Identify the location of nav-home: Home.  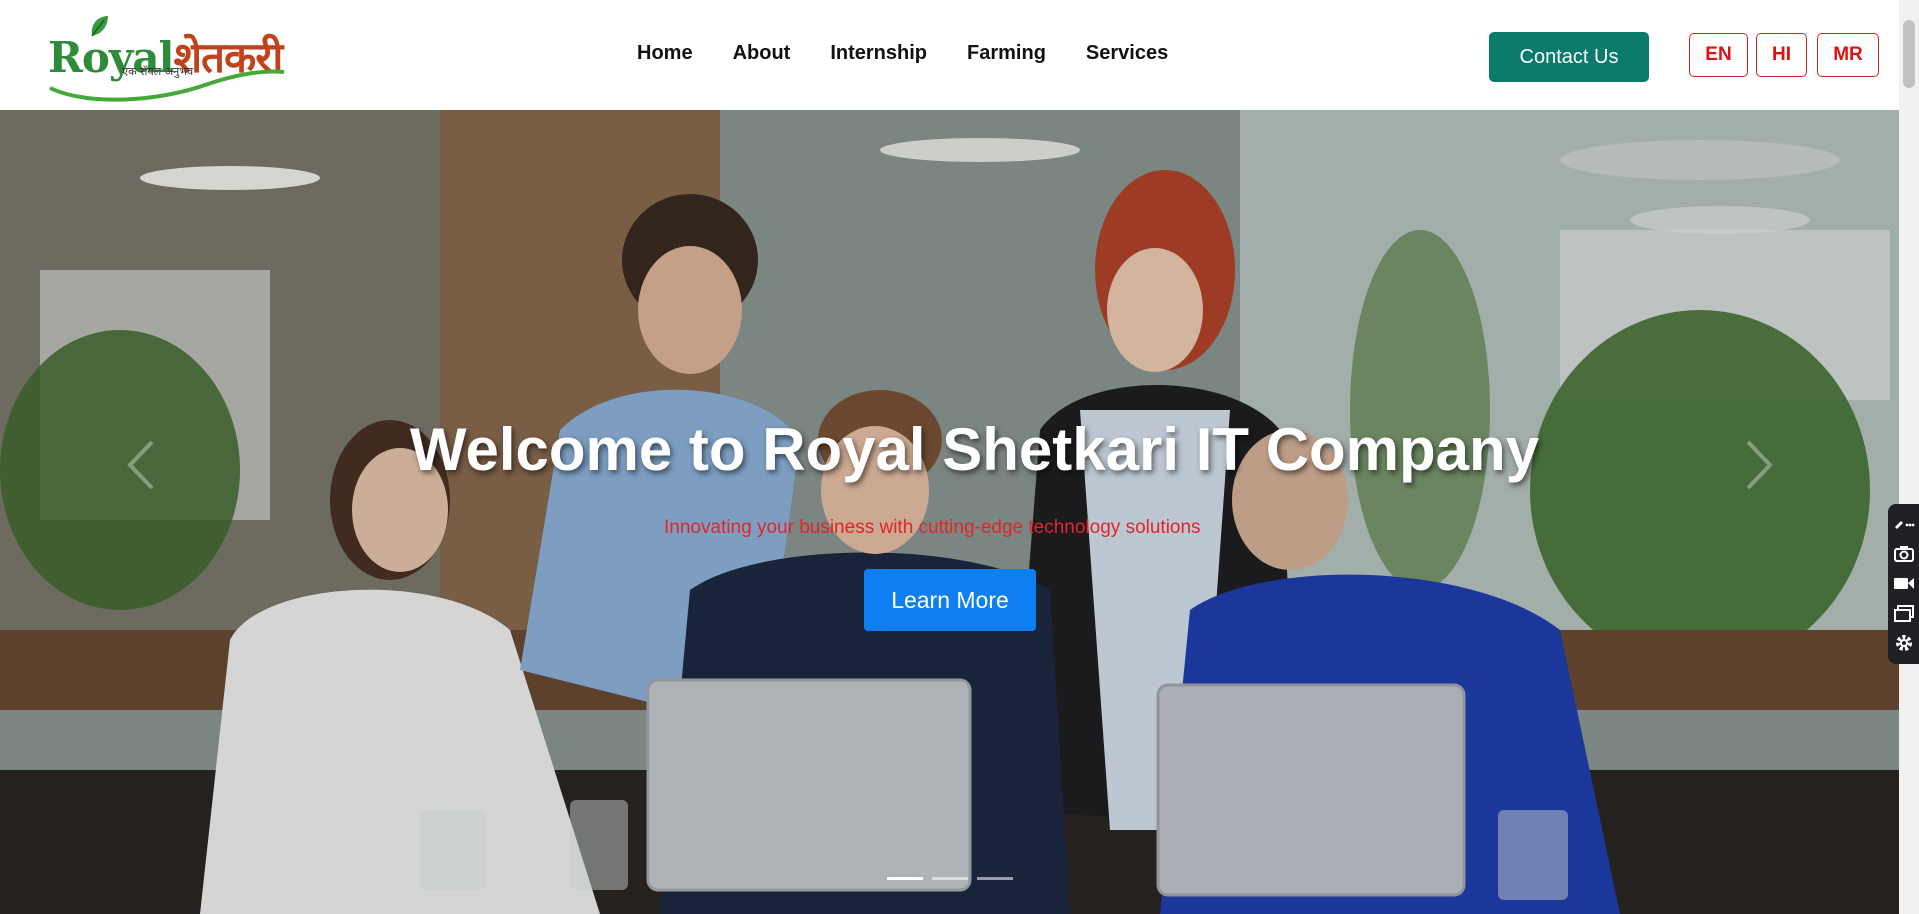
(665, 53).